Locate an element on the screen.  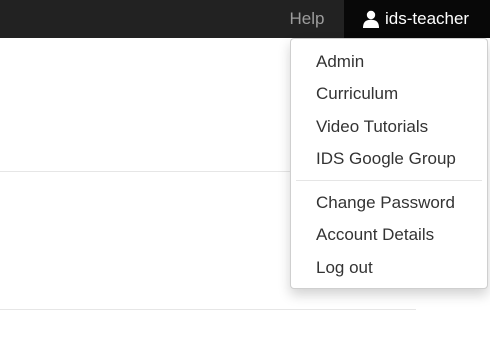
help-link: Help is located at coordinates (307, 19).